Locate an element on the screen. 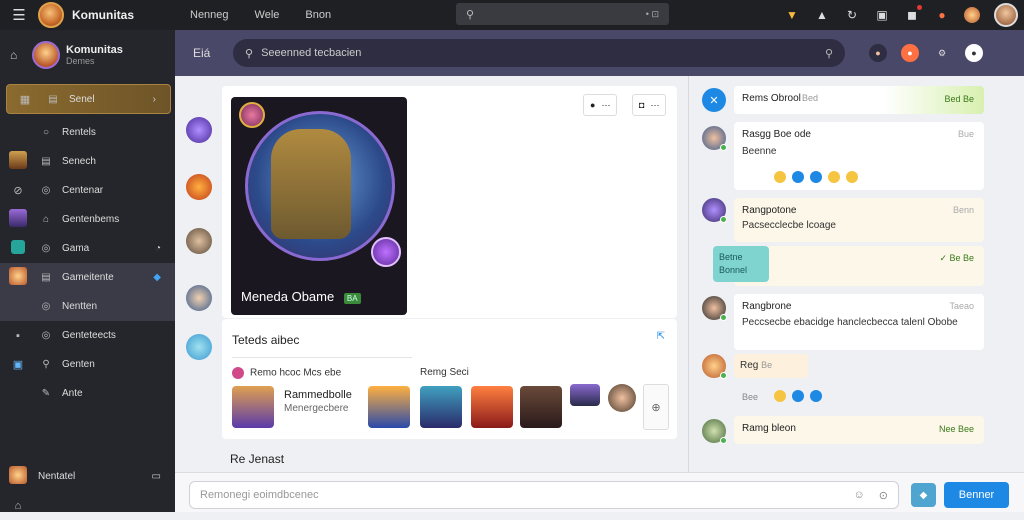  chat-icon: ▭ is located at coordinates (156, 476).